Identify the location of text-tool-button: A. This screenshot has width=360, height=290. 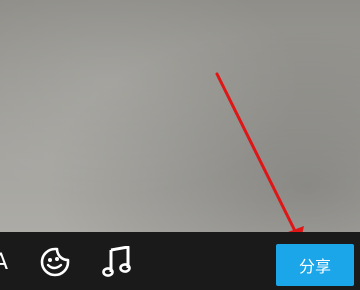
(4, 262).